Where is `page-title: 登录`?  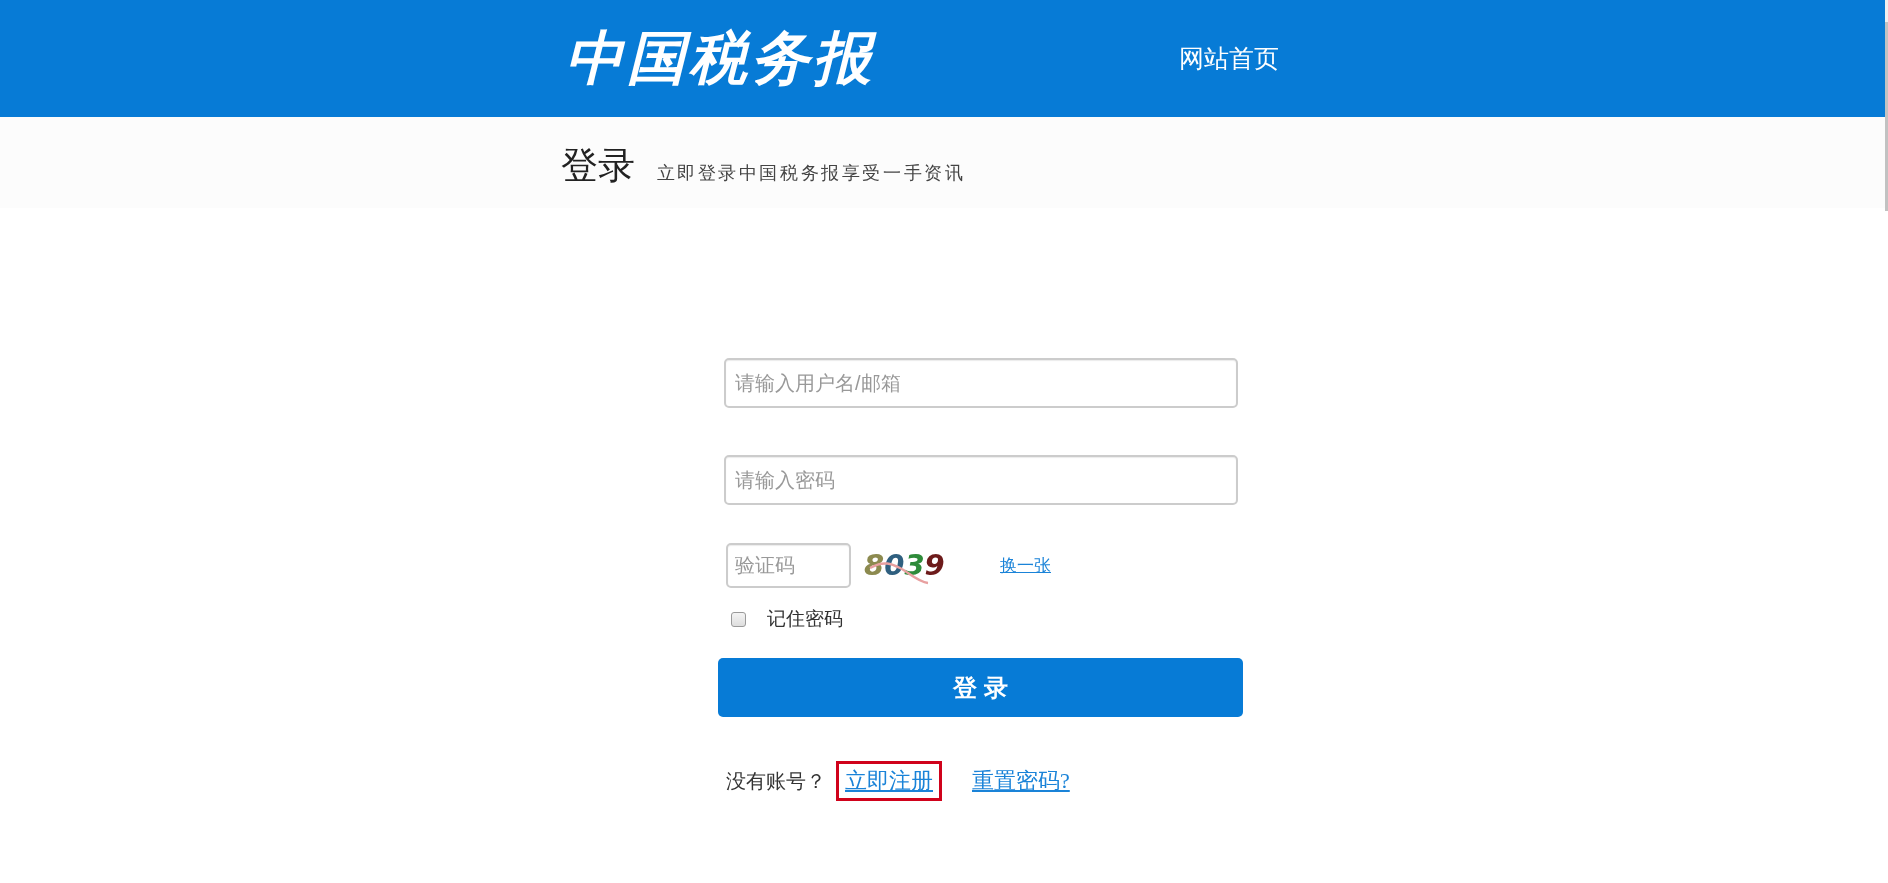 page-title: 登录 is located at coordinates (597, 165).